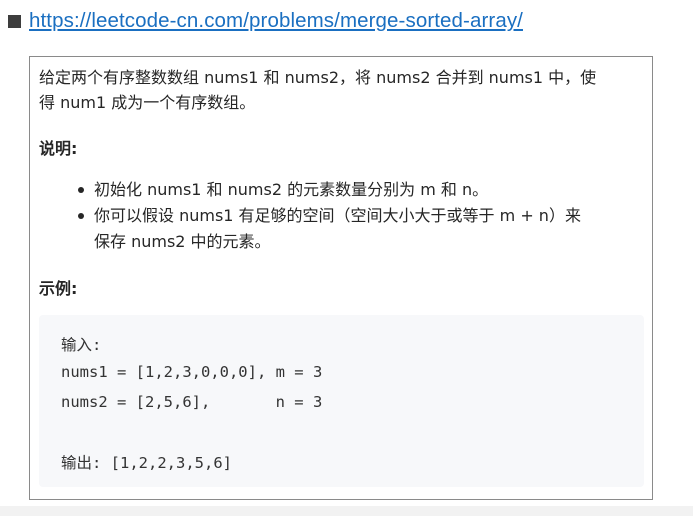  I want to click on output-line: 输出: [1,2,2,3,5,6], so click(146, 463).